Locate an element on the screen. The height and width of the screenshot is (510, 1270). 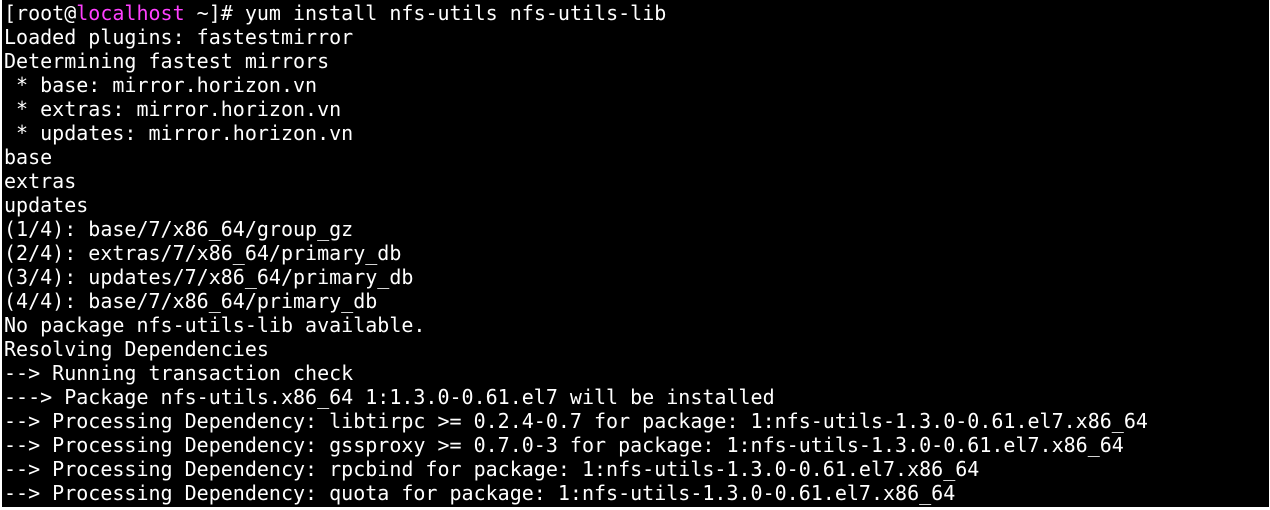
output-line: Loaded plugins: fastestmirror is located at coordinates (179, 37).